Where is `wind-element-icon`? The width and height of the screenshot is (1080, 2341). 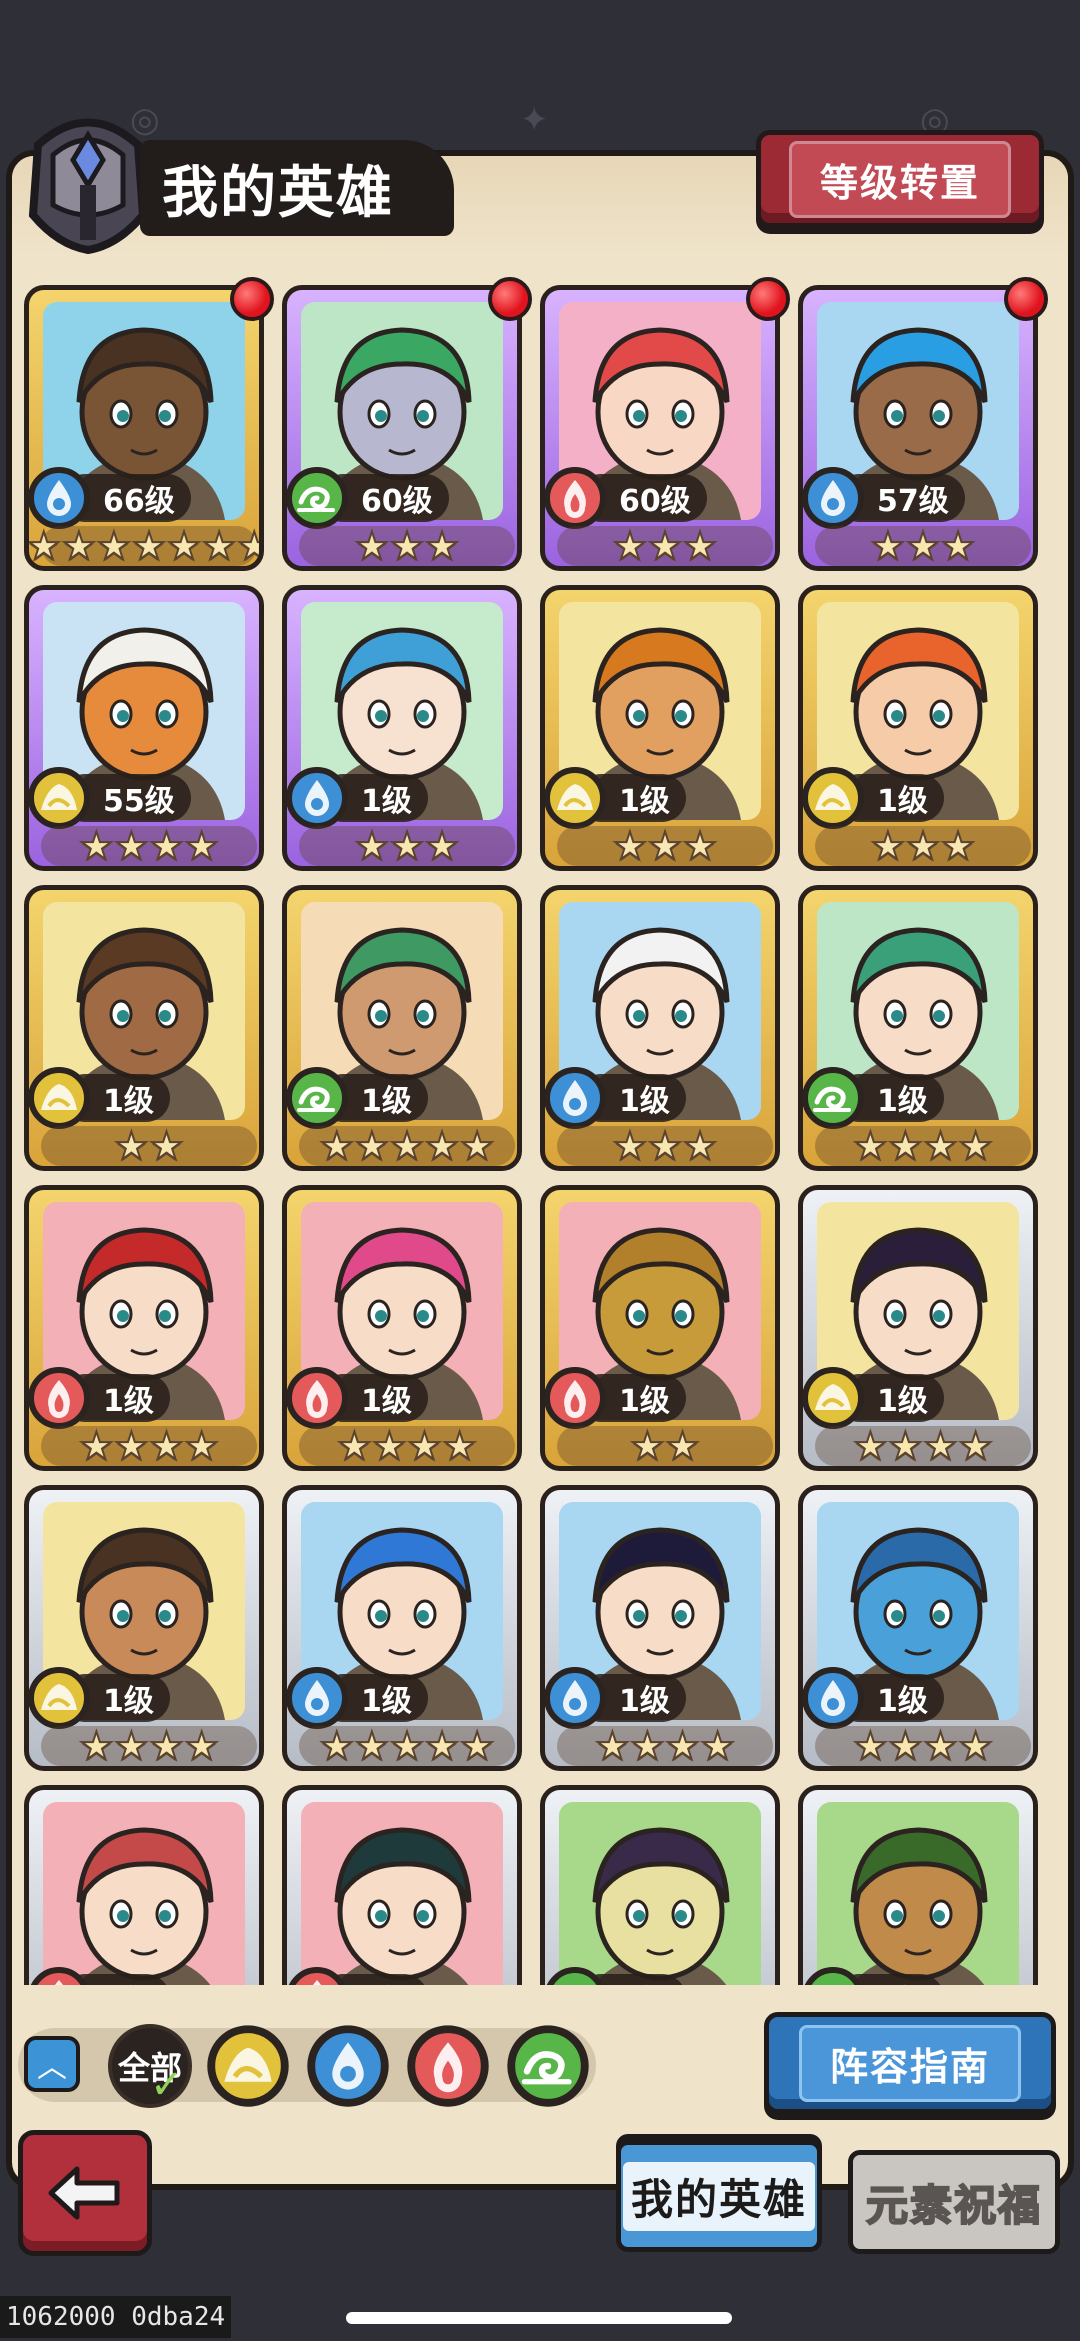 wind-element-icon is located at coordinates (318, 498).